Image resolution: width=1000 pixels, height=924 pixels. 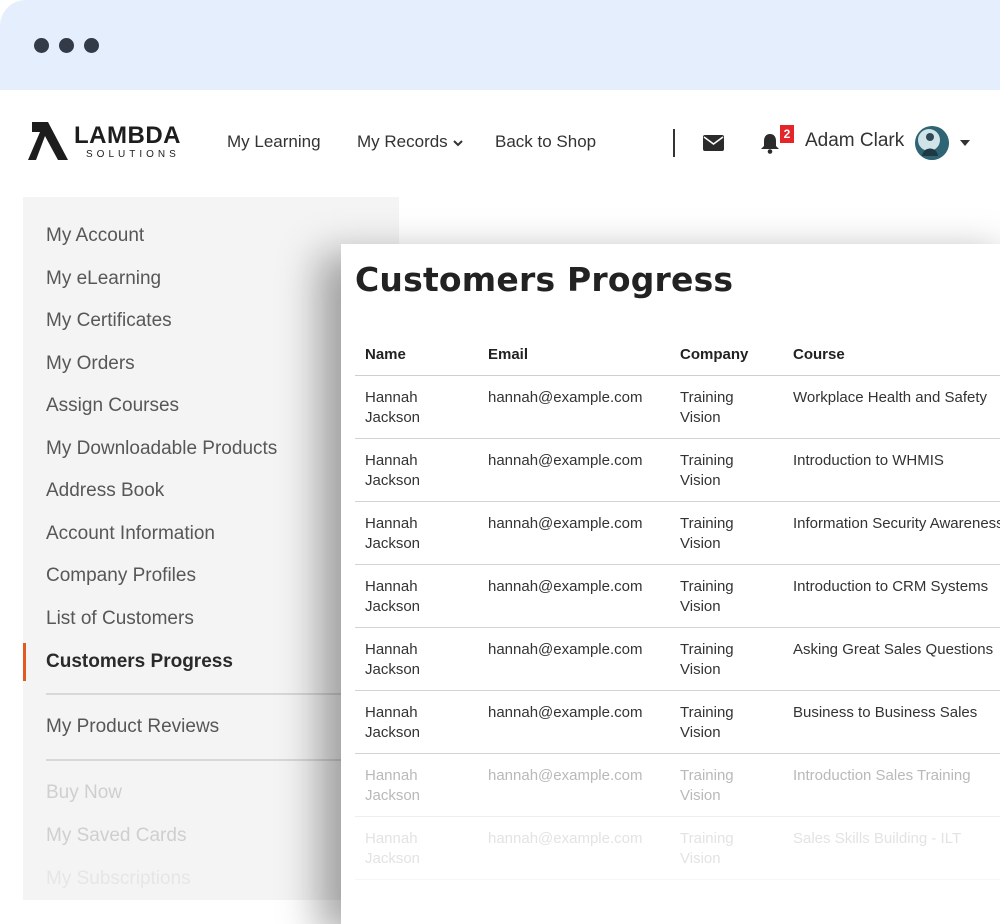 I want to click on sidebar-item-my-elearning: My eLearning, so click(x=103, y=279).